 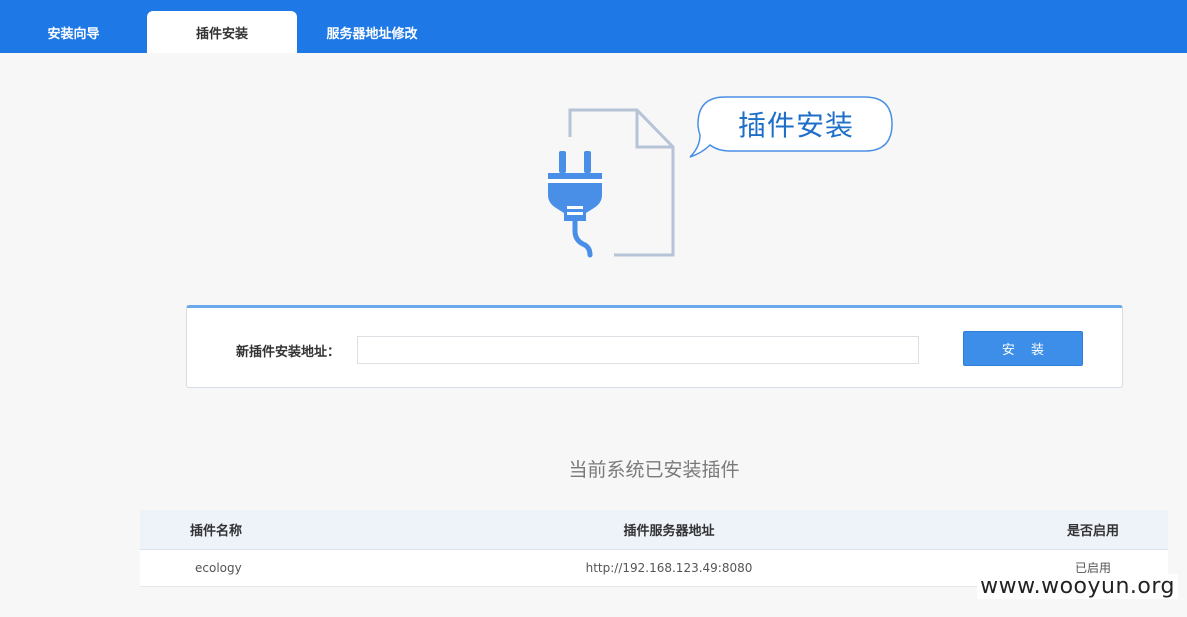 What do you see at coordinates (1077, 586) in the screenshot?
I see `watermark-text: www.wooyun.org` at bounding box center [1077, 586].